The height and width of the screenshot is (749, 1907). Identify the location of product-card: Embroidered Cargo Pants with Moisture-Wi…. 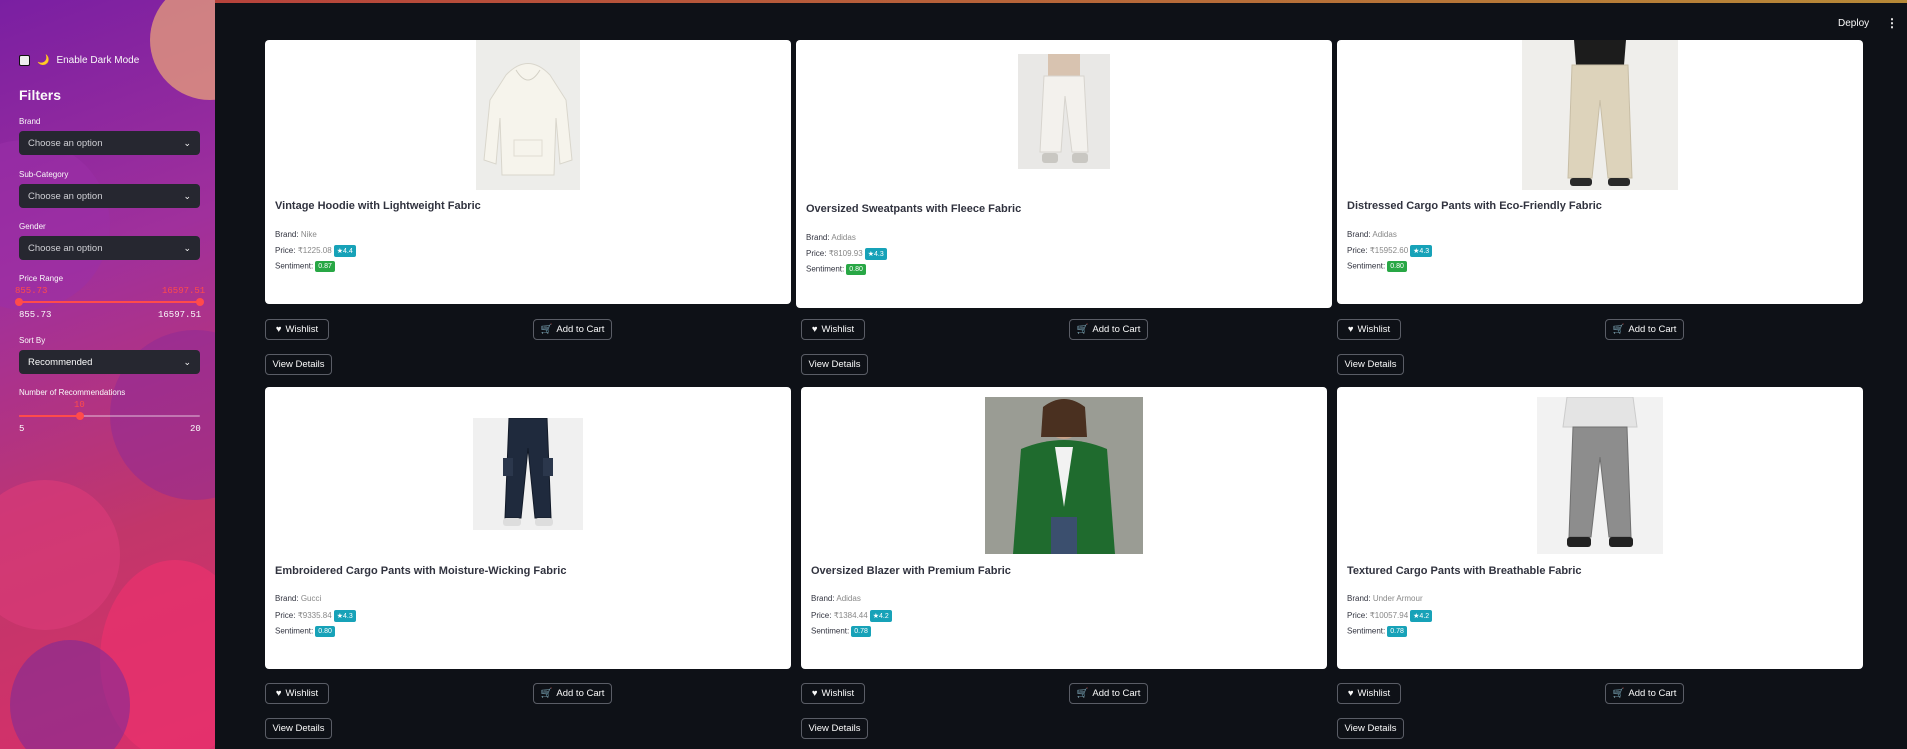
(528, 528).